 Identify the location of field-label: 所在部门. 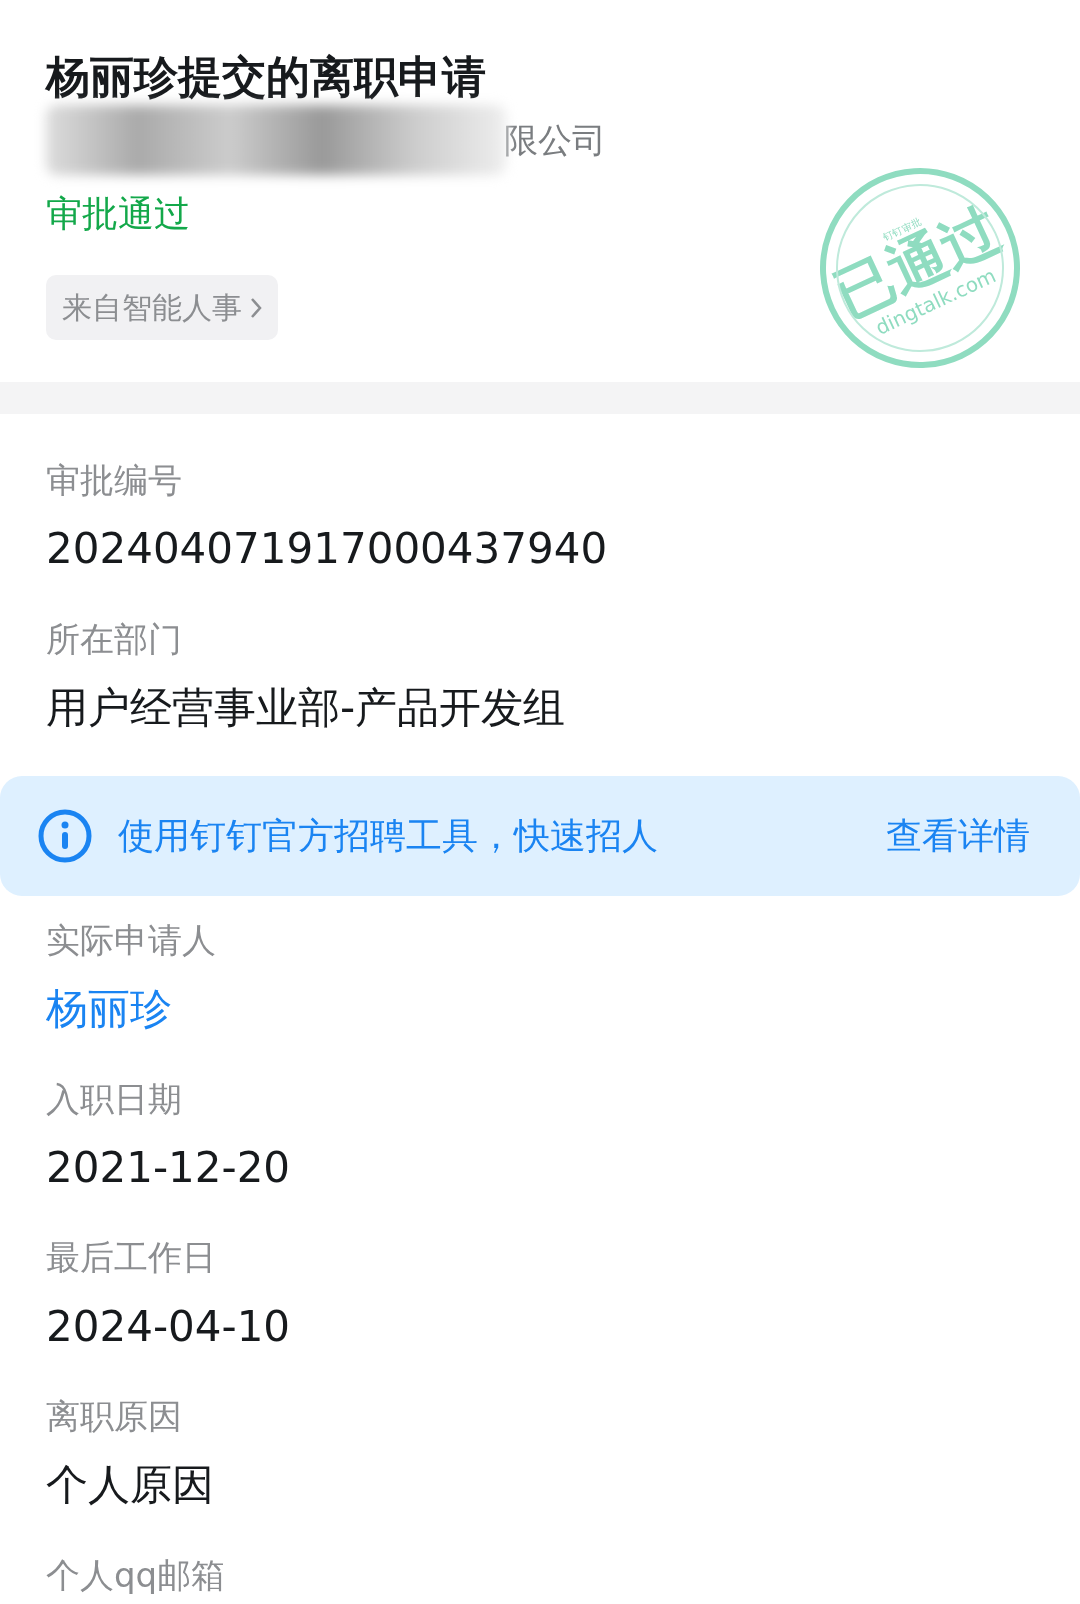
(114, 639).